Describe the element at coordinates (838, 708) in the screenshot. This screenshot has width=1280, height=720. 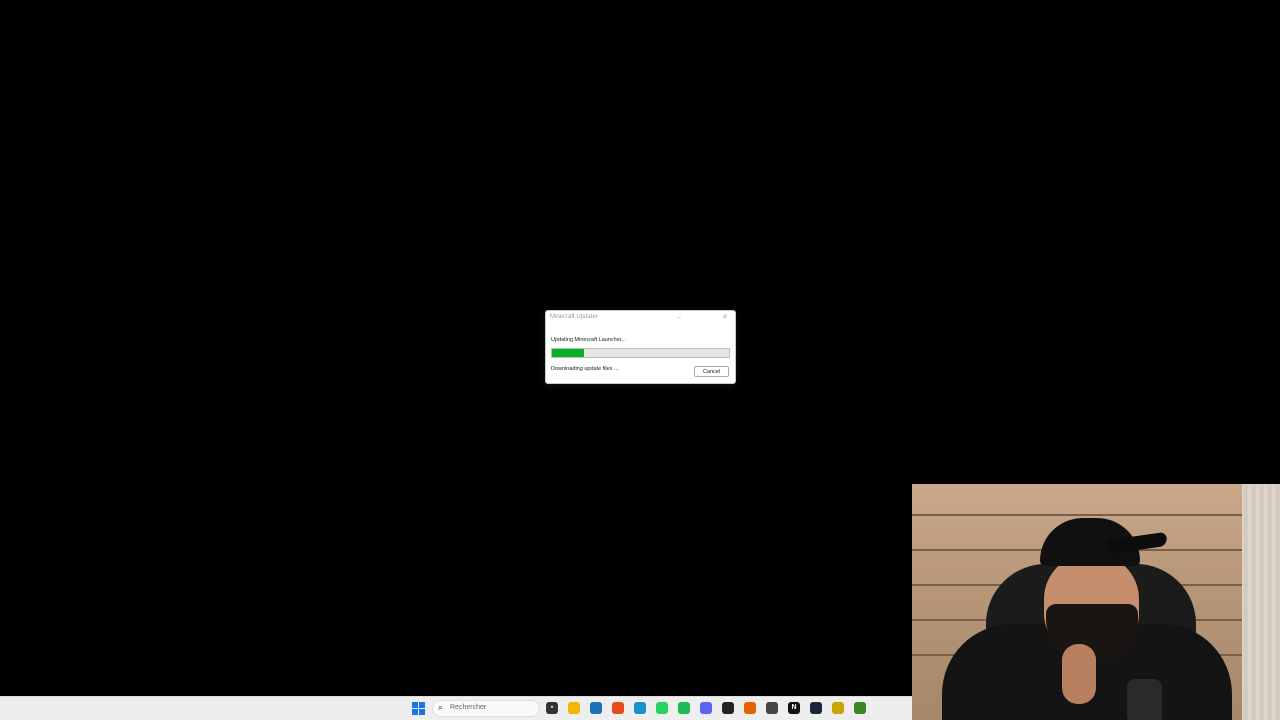
I see `app-gold-icon` at that location.